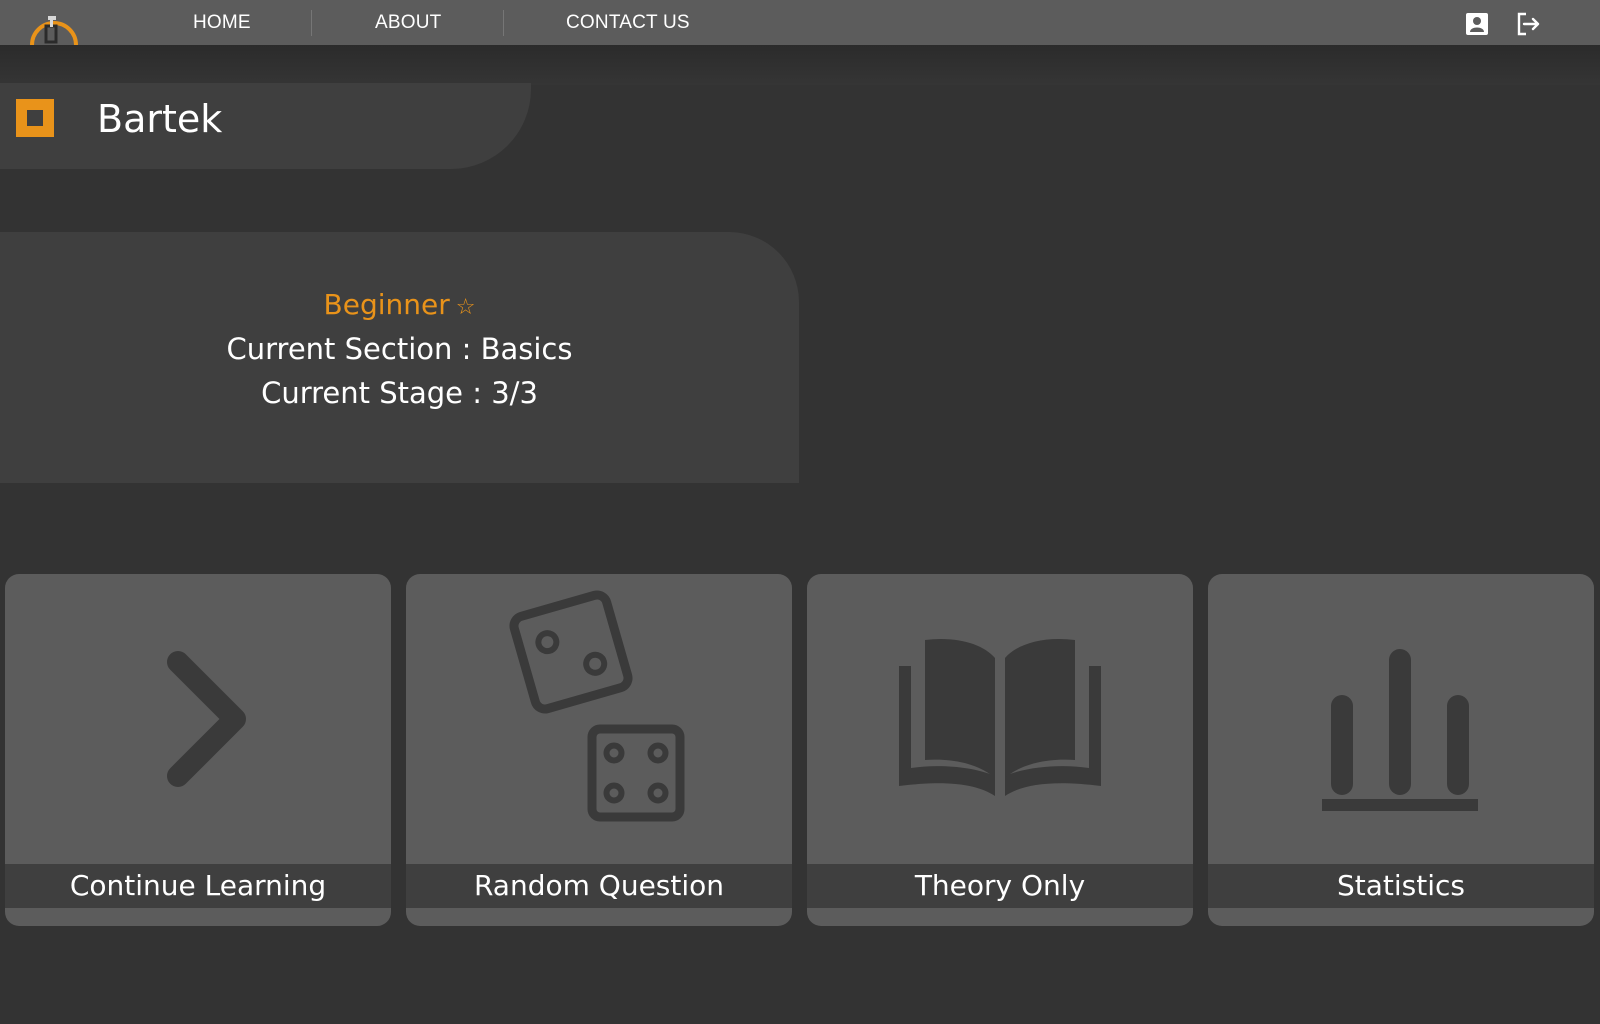 The image size is (1600, 1024). Describe the element at coordinates (1401, 886) in the screenshot. I see `tile-label: Statistics` at that location.